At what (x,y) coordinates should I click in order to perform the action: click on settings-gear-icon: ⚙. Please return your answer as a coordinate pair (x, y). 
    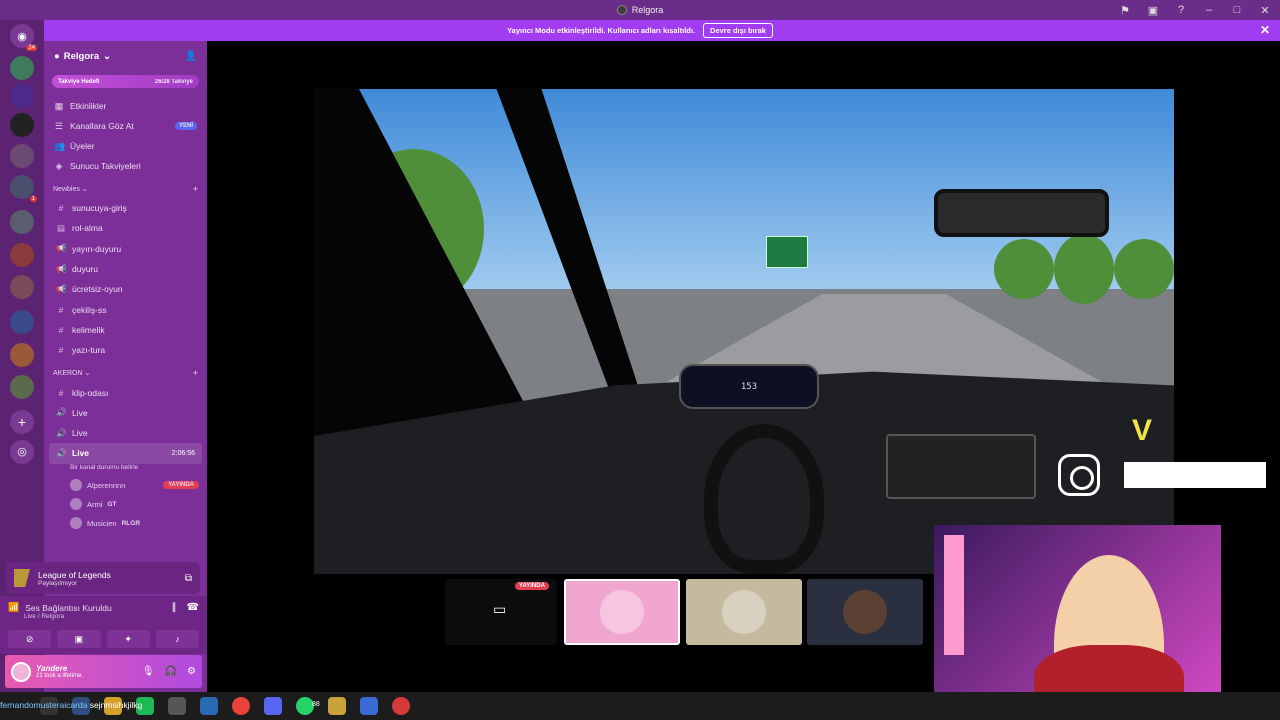
    Looking at the image, I should click on (191, 671).